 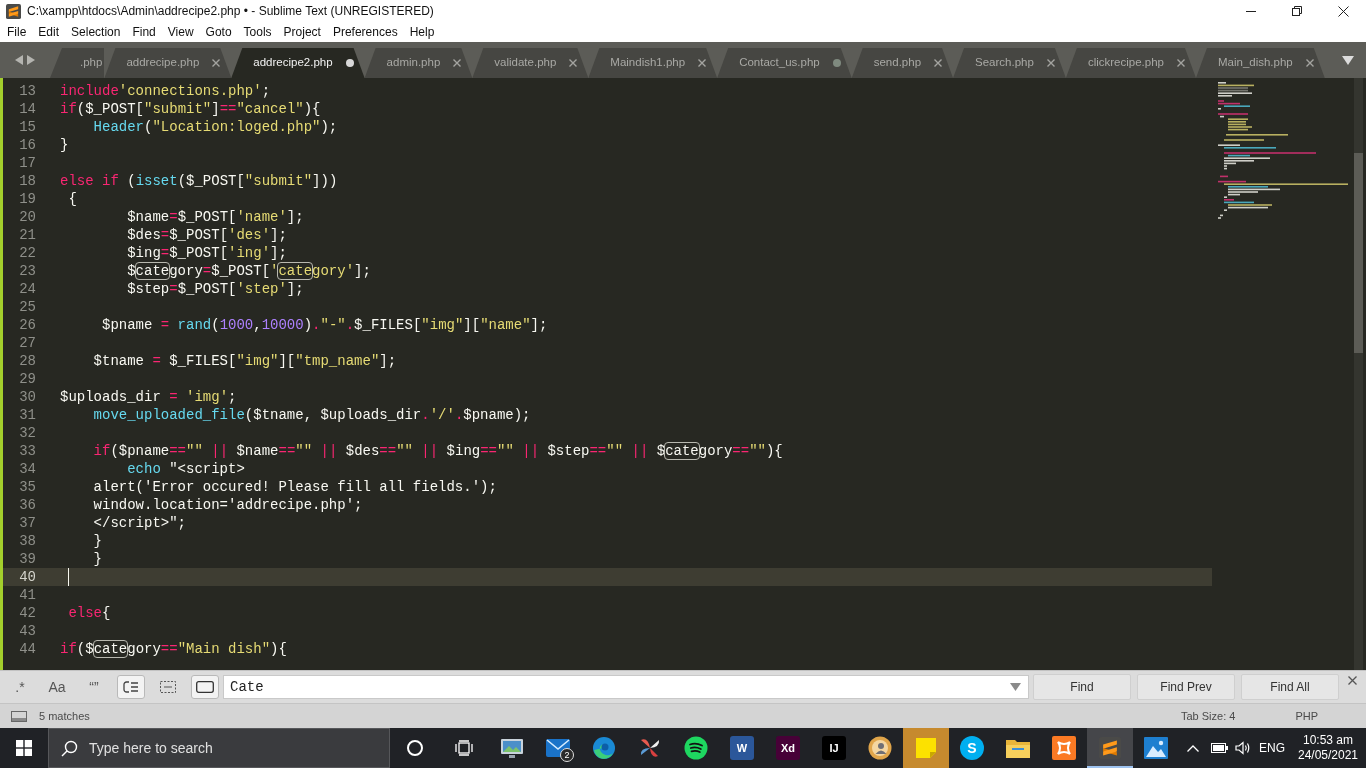 What do you see at coordinates (1306, 716) in the screenshot?
I see `syntax-mode: PHP` at bounding box center [1306, 716].